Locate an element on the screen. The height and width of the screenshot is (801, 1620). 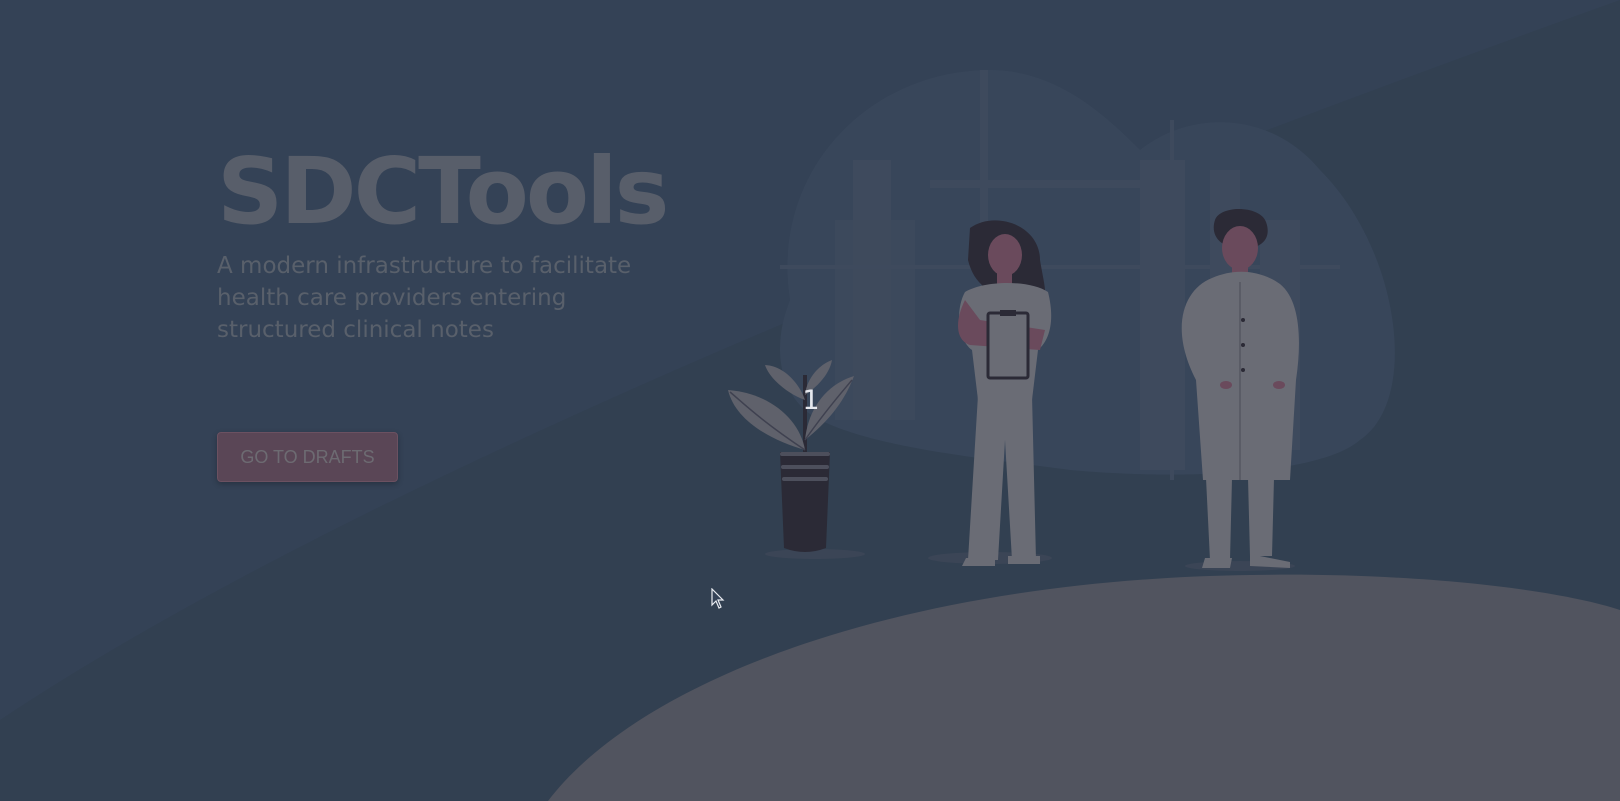
go-to-drafts-button: GO TO DRAFTS is located at coordinates (307, 457).